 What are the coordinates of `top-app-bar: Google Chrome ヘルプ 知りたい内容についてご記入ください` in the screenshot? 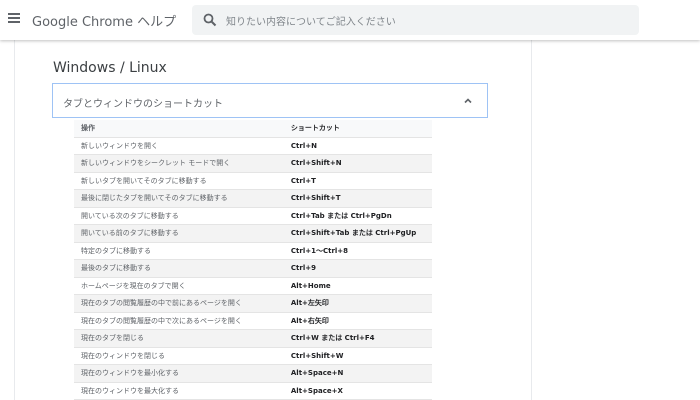 It's located at (350, 20).